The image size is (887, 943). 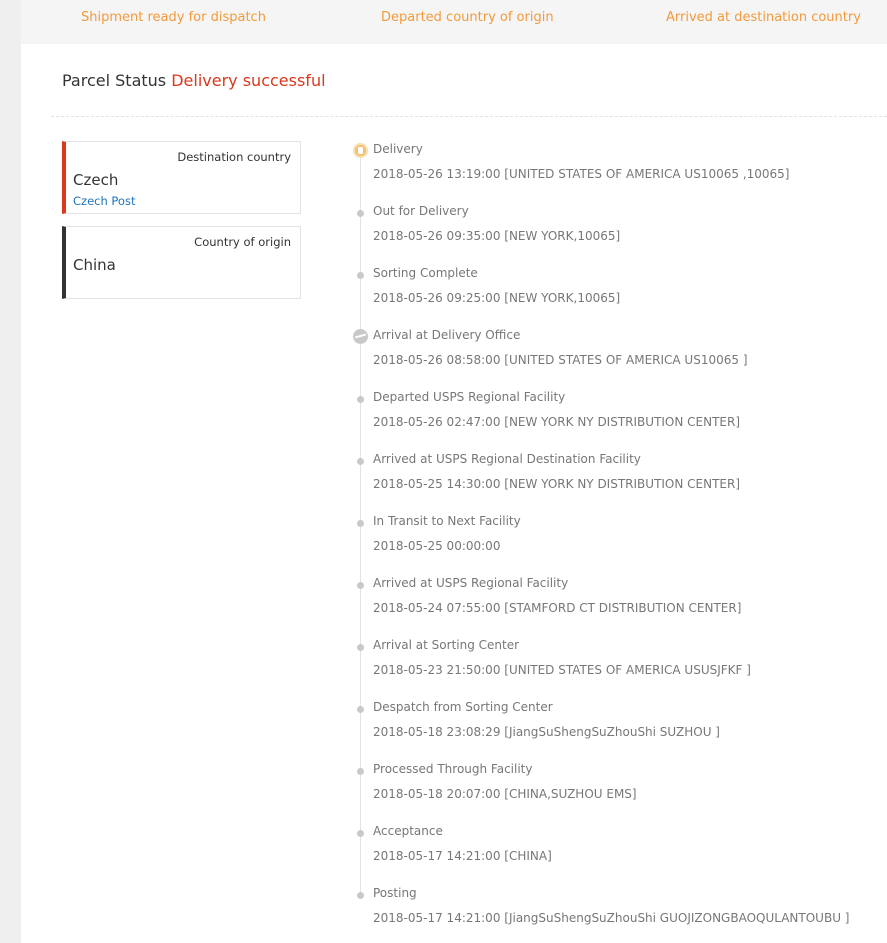 What do you see at coordinates (471, 583) in the screenshot?
I see `event-title: Arrived at USPS Regional Facility` at bounding box center [471, 583].